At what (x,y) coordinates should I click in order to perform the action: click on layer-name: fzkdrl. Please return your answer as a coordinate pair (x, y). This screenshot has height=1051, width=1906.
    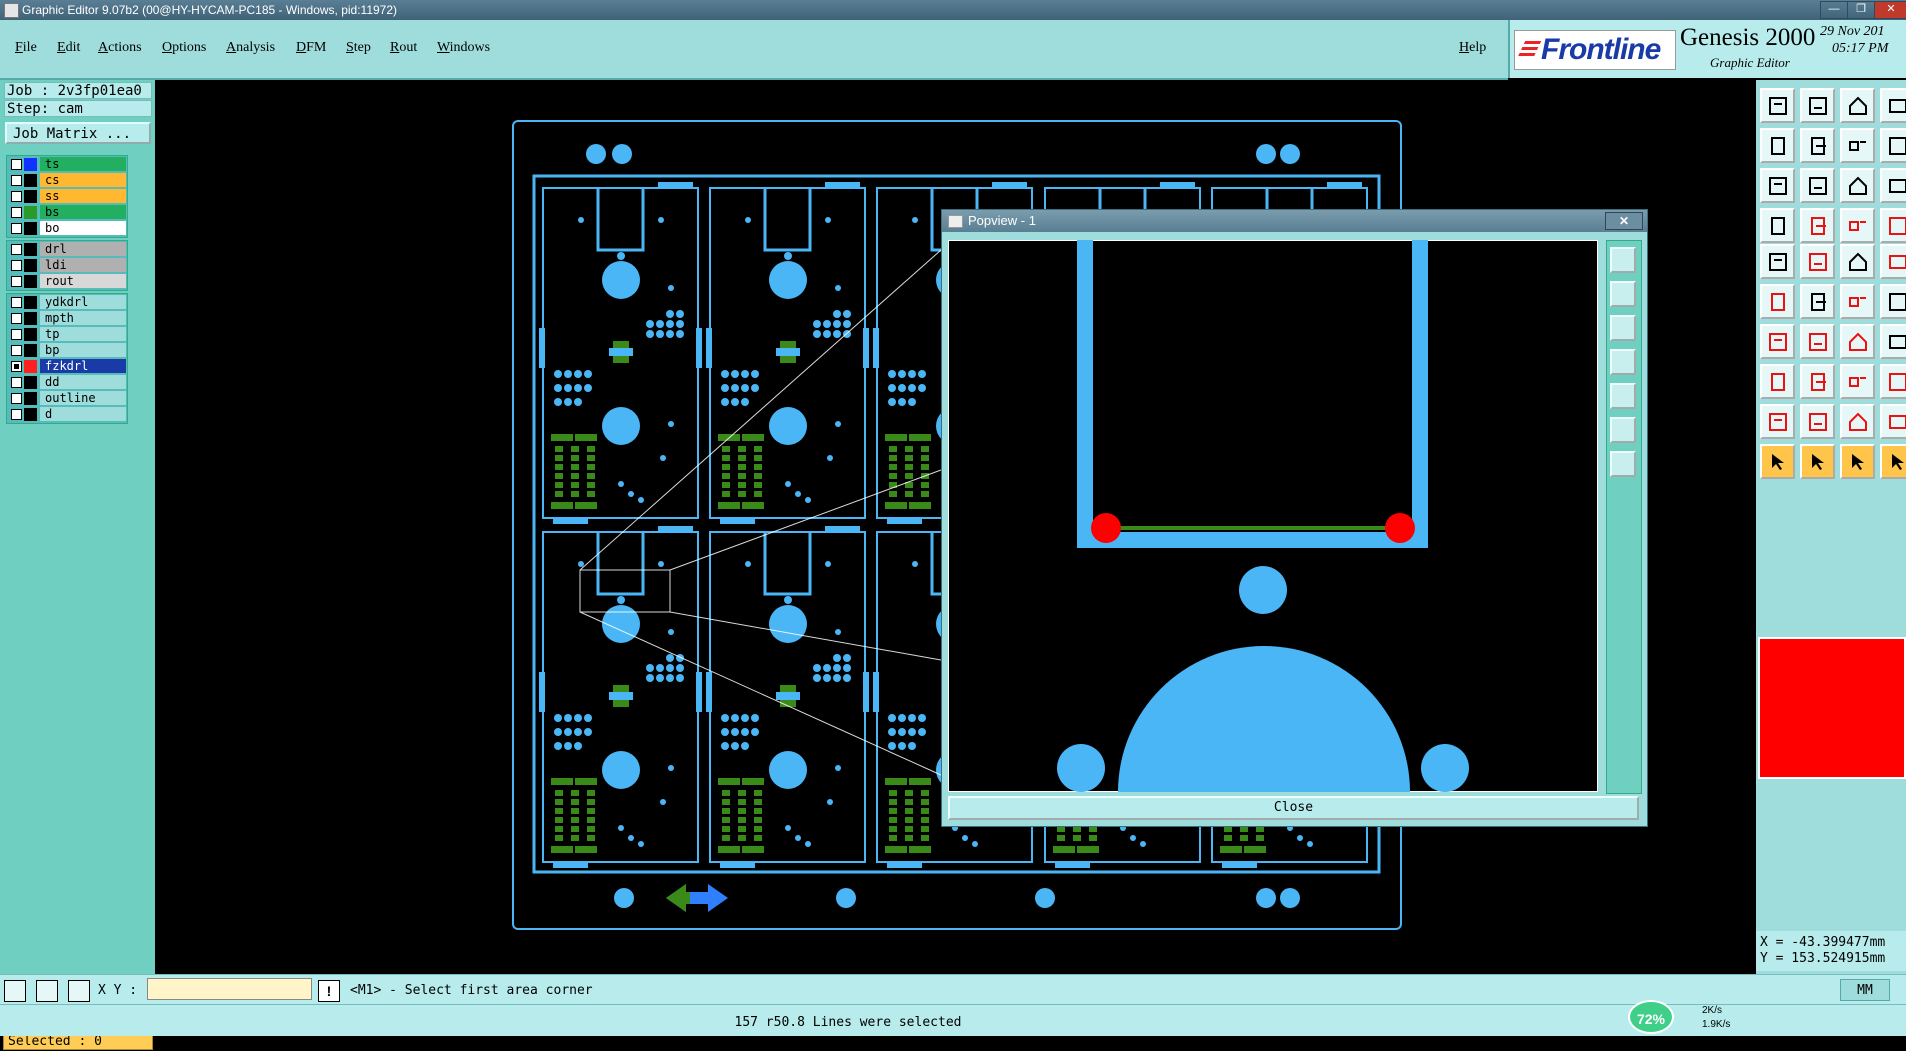
    Looking at the image, I should click on (83, 366).